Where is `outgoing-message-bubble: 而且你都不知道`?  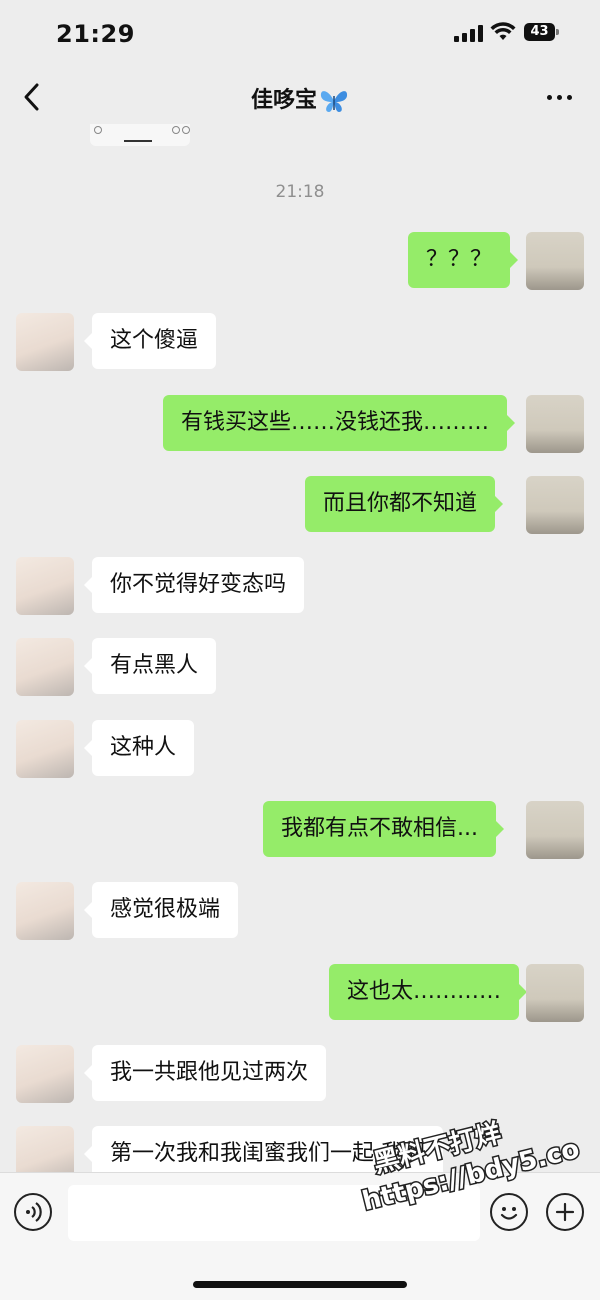
outgoing-message-bubble: 而且你都不知道 is located at coordinates (404, 504).